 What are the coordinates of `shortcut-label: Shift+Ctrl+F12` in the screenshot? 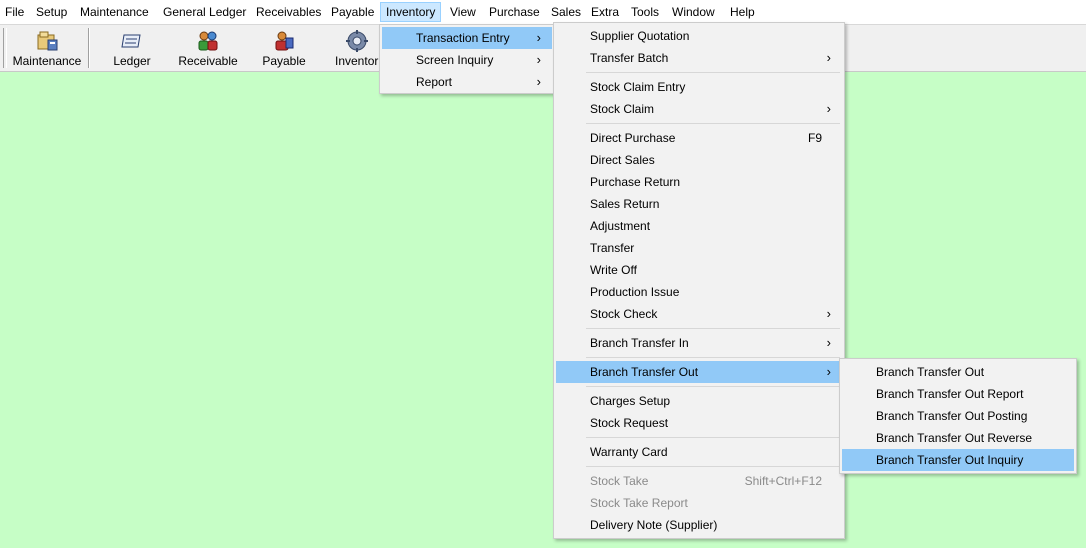 It's located at (783, 481).